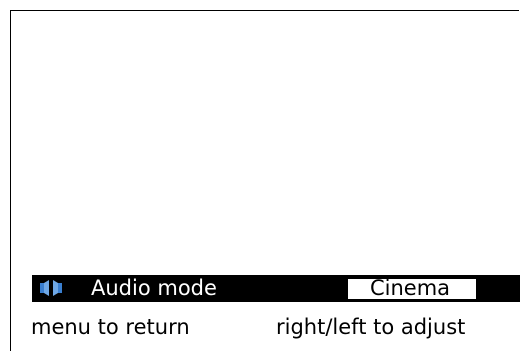  Describe the element at coordinates (276, 288) in the screenshot. I see `audio-mode-bar: Audio mode Cinema` at that location.